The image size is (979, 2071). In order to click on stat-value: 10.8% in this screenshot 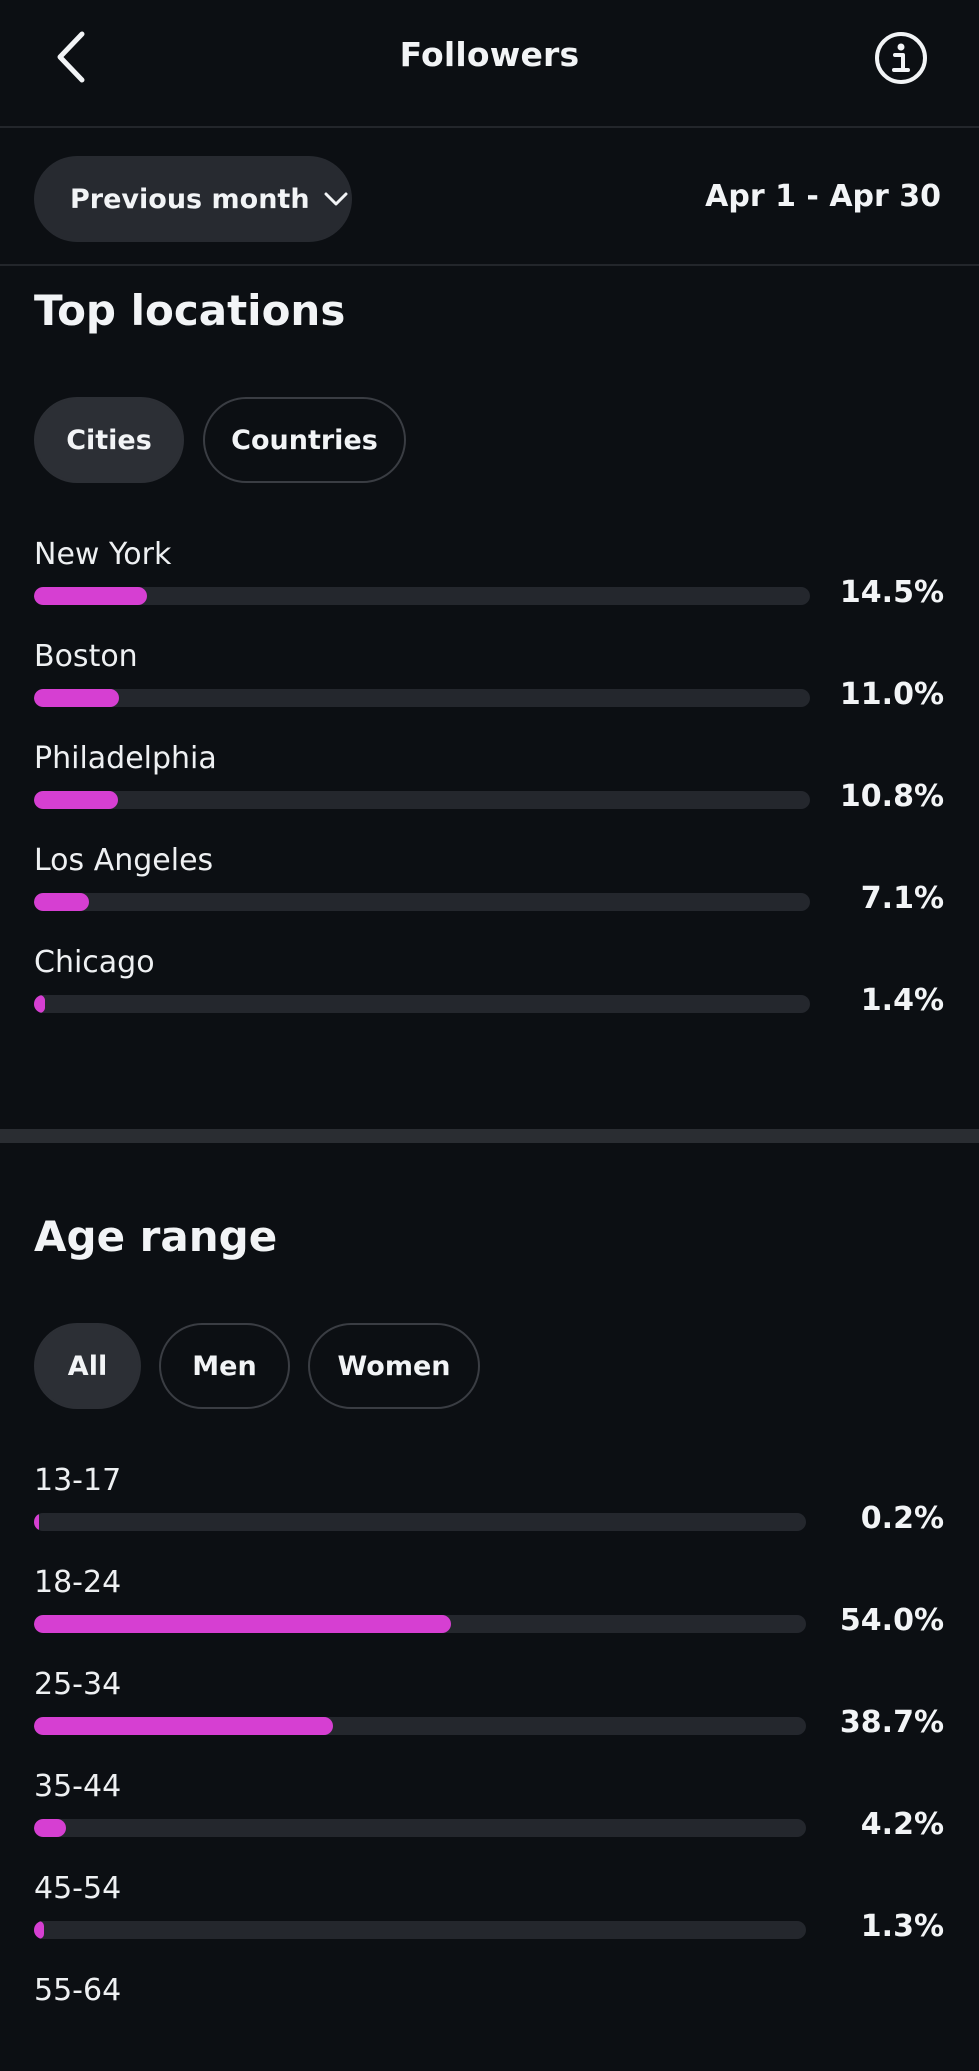, I will do `click(891, 796)`.